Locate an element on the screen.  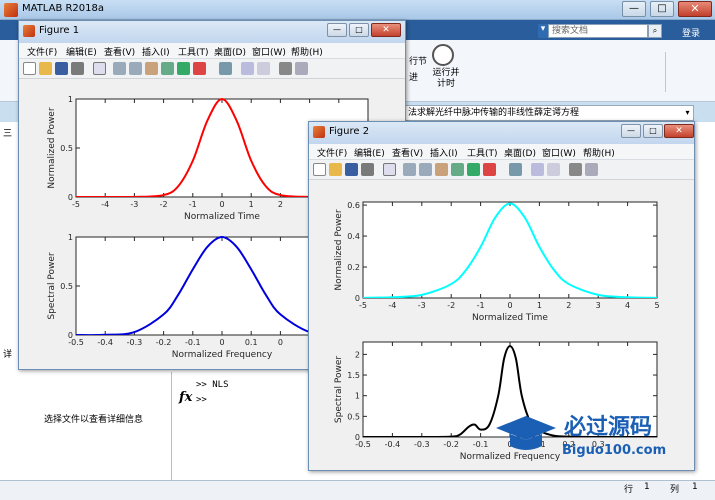
x-tick-label: -4 is located at coordinates (392, 305).